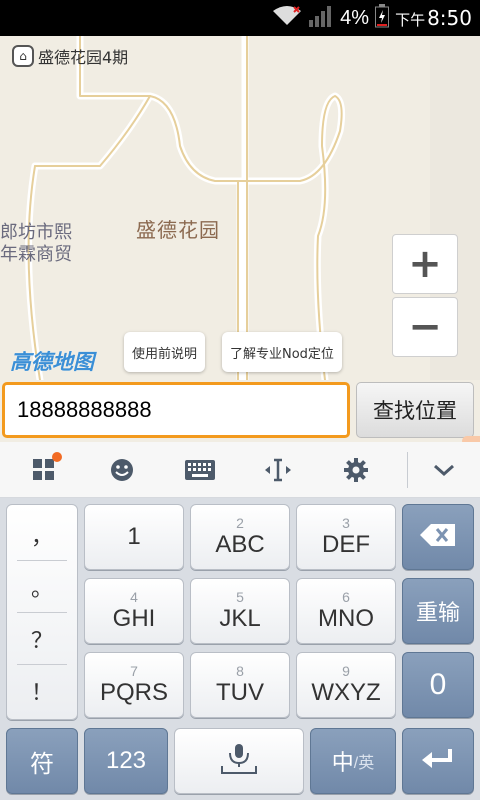  Describe the element at coordinates (200, 470) in the screenshot. I see `keyboard-icon` at that location.